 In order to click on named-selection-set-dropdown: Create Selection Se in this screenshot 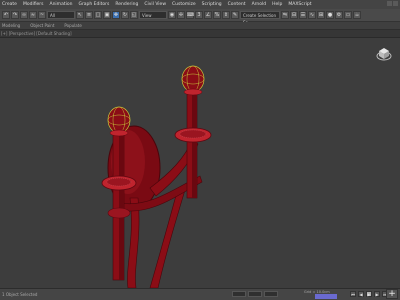, I will do `click(260, 18)`.